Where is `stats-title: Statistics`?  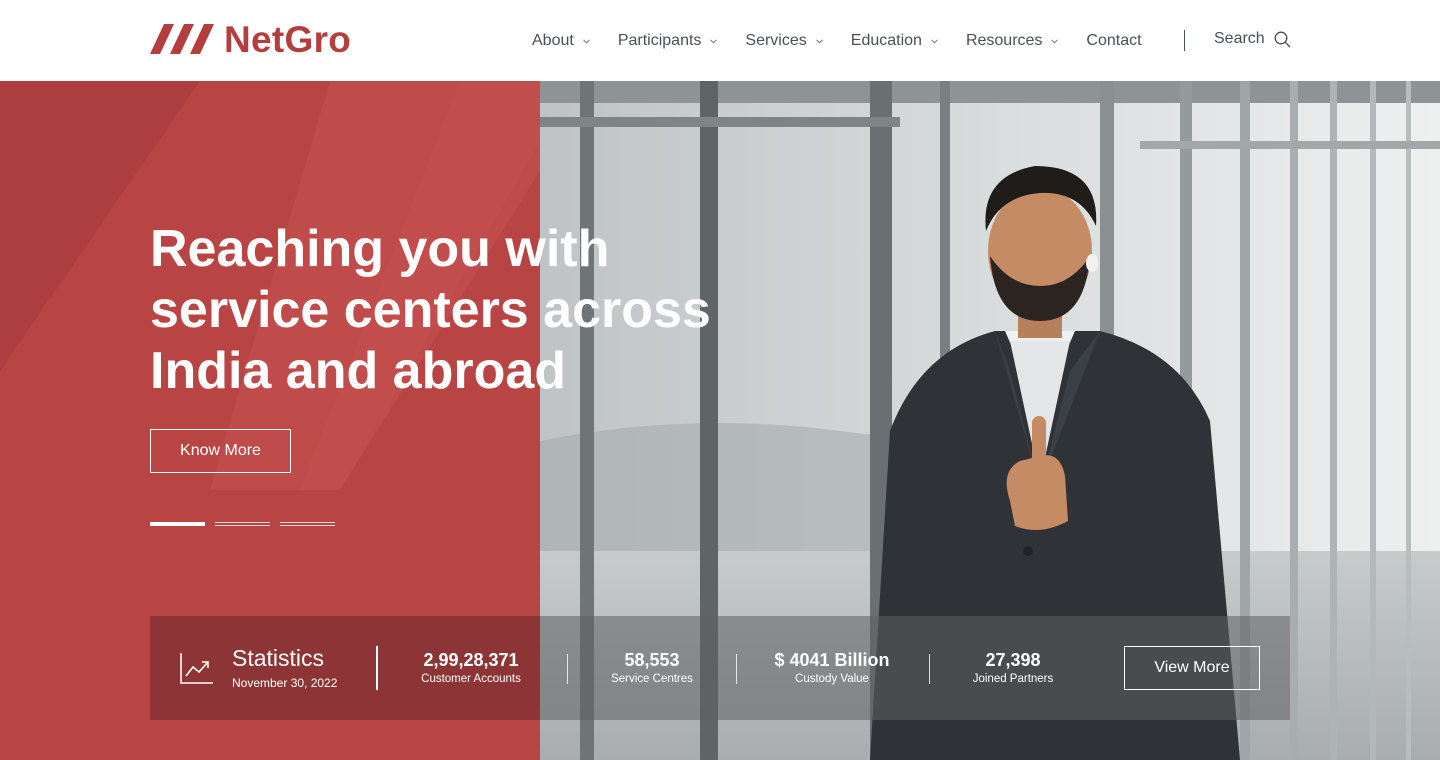
stats-title: Statistics is located at coordinates (278, 658).